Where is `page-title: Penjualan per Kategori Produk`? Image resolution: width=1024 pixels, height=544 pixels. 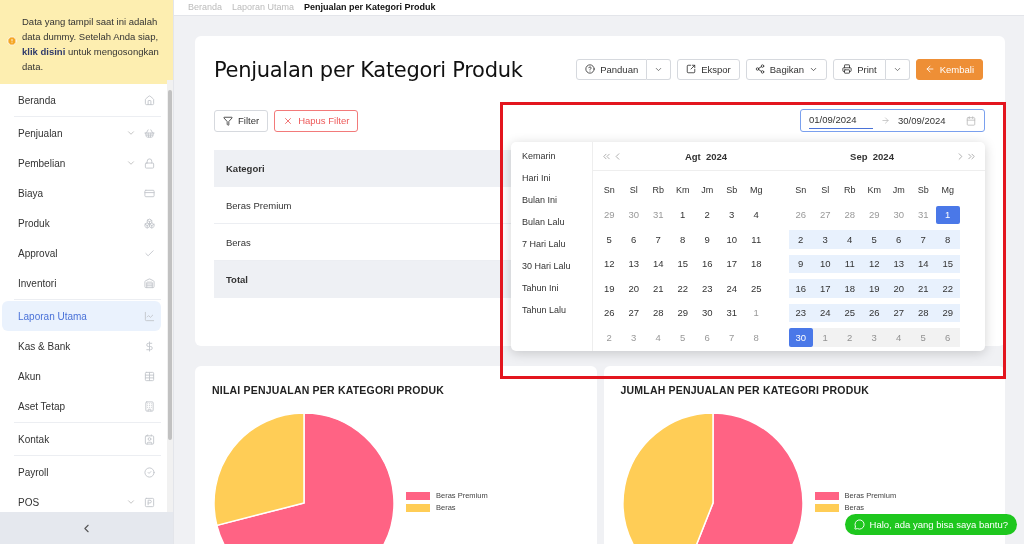
page-title: Penjualan per Kategori Produk is located at coordinates (368, 70).